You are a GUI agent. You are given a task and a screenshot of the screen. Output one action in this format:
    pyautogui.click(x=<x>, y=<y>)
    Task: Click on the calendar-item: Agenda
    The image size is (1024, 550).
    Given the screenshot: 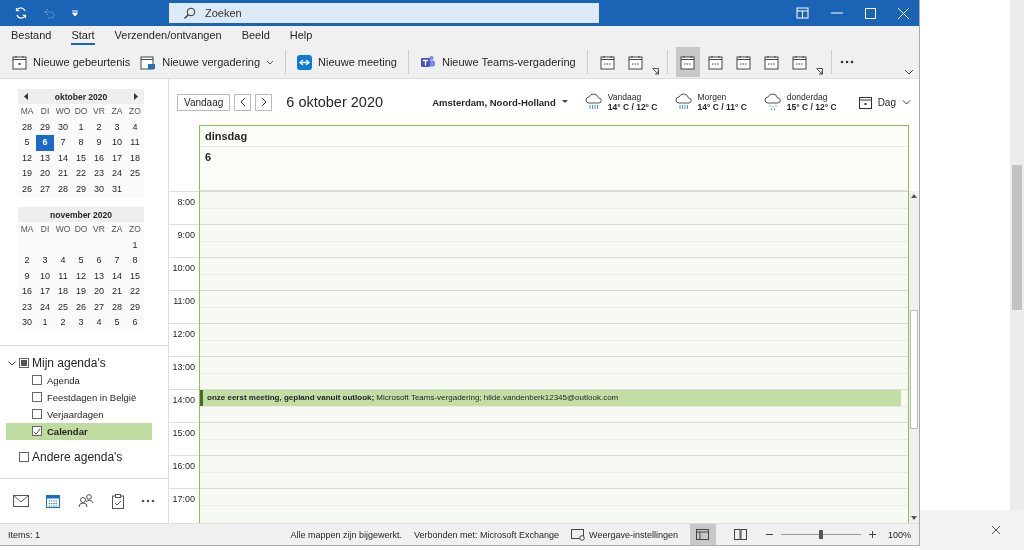 What is the action you would take?
    pyautogui.click(x=79, y=380)
    